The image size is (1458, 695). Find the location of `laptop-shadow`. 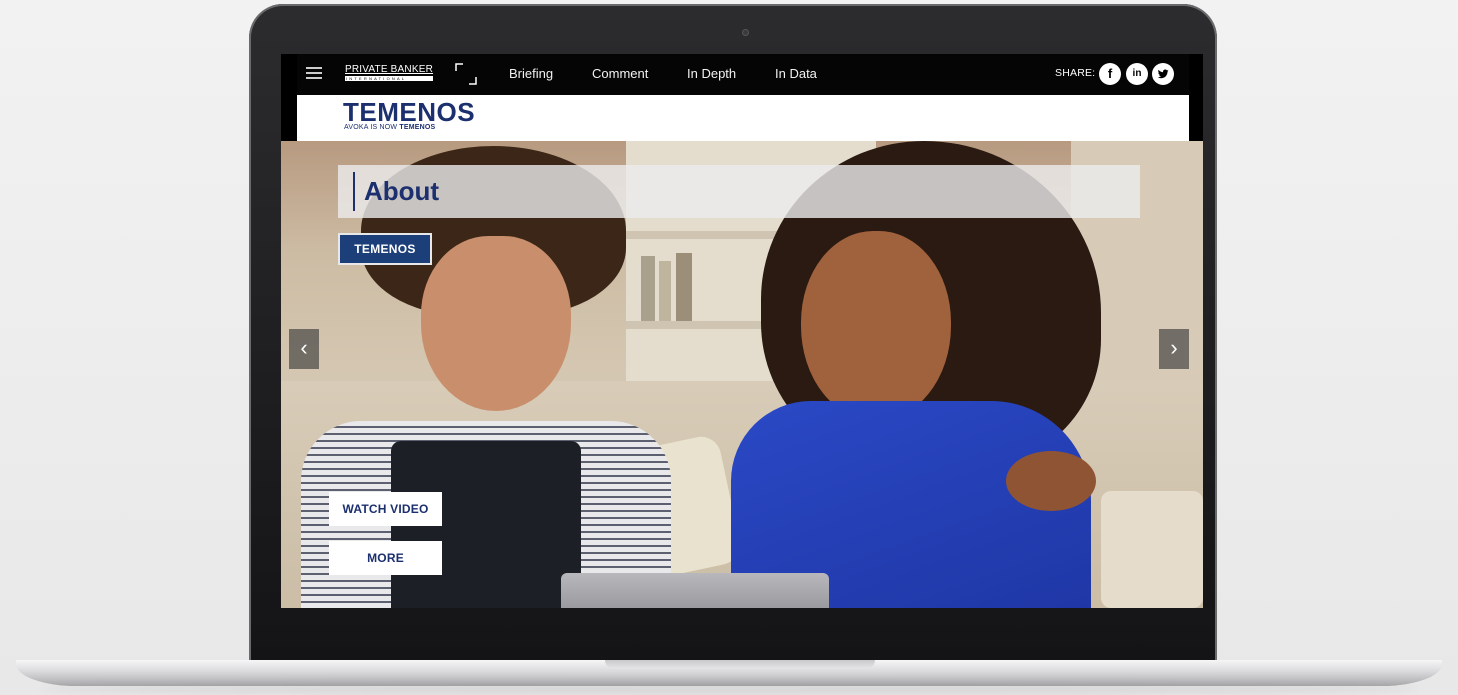

laptop-shadow is located at coordinates (729, 689).